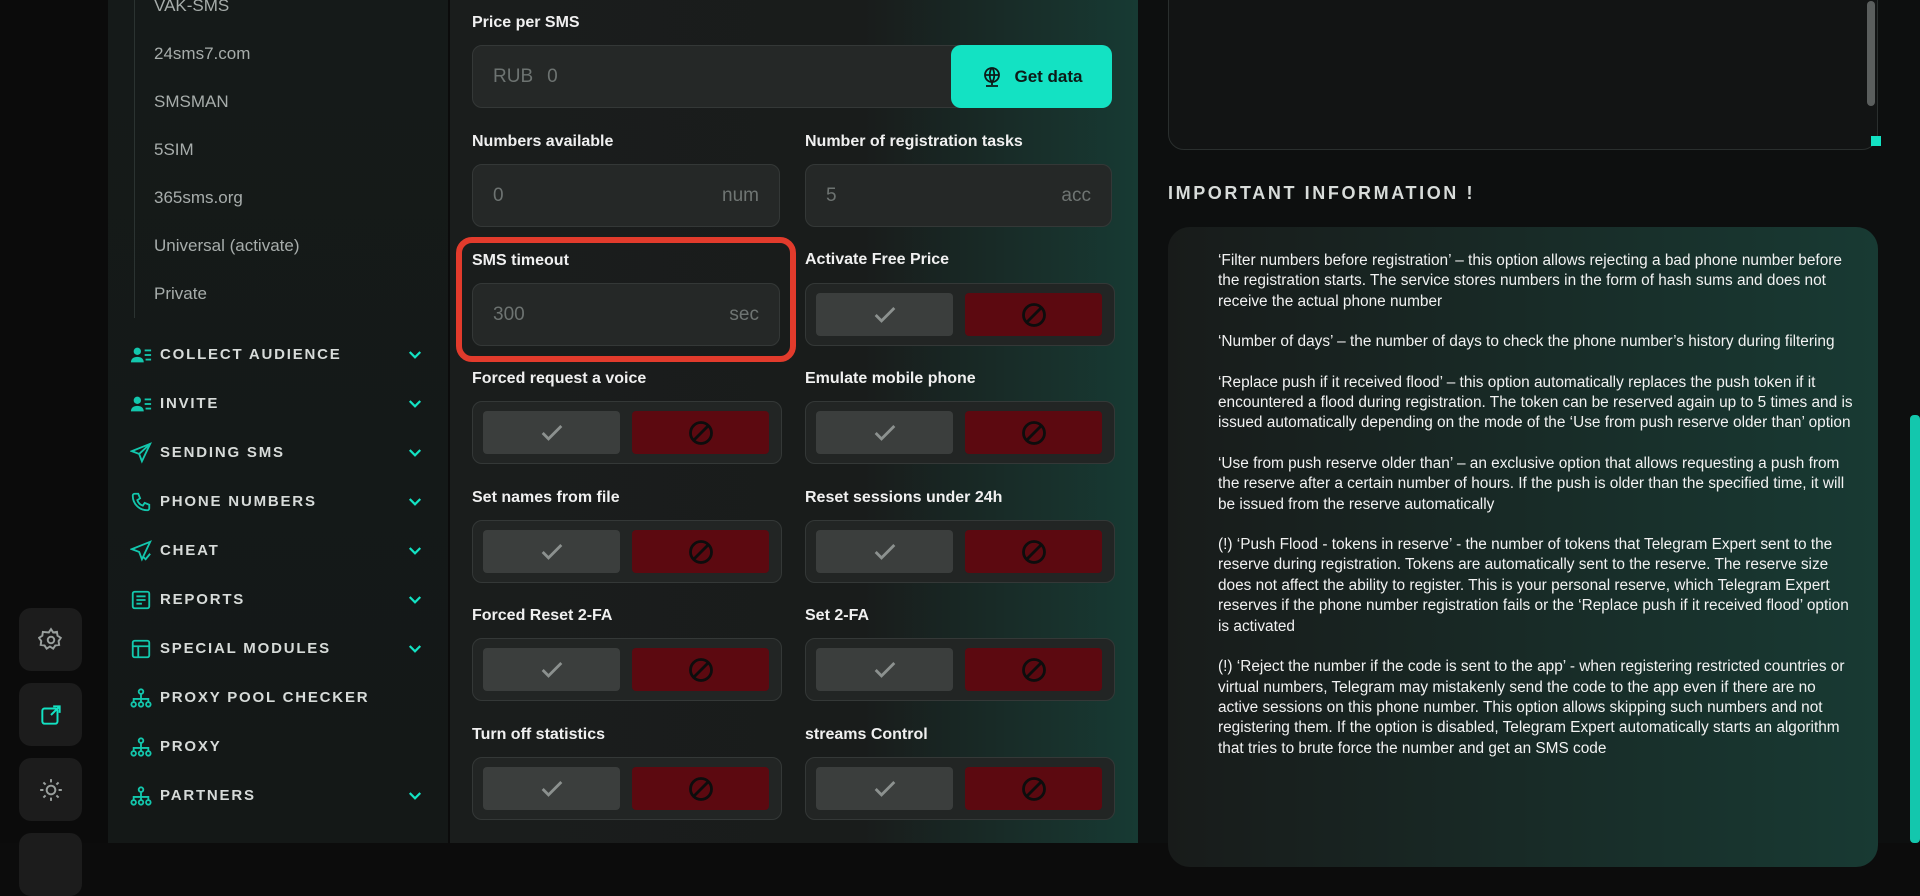  Describe the element at coordinates (526, 22) in the screenshot. I see `price-label: Price per SMS` at that location.